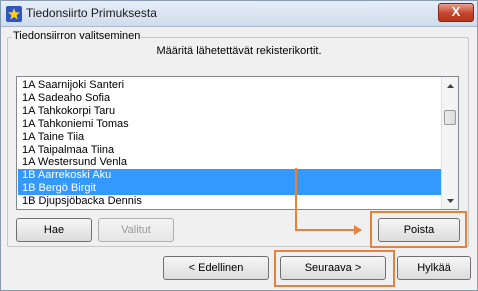 This screenshot has height=291, width=478. Describe the element at coordinates (77, 36) in the screenshot. I see `groupbox-legend: Tiedonsiirron valitseminen` at that location.